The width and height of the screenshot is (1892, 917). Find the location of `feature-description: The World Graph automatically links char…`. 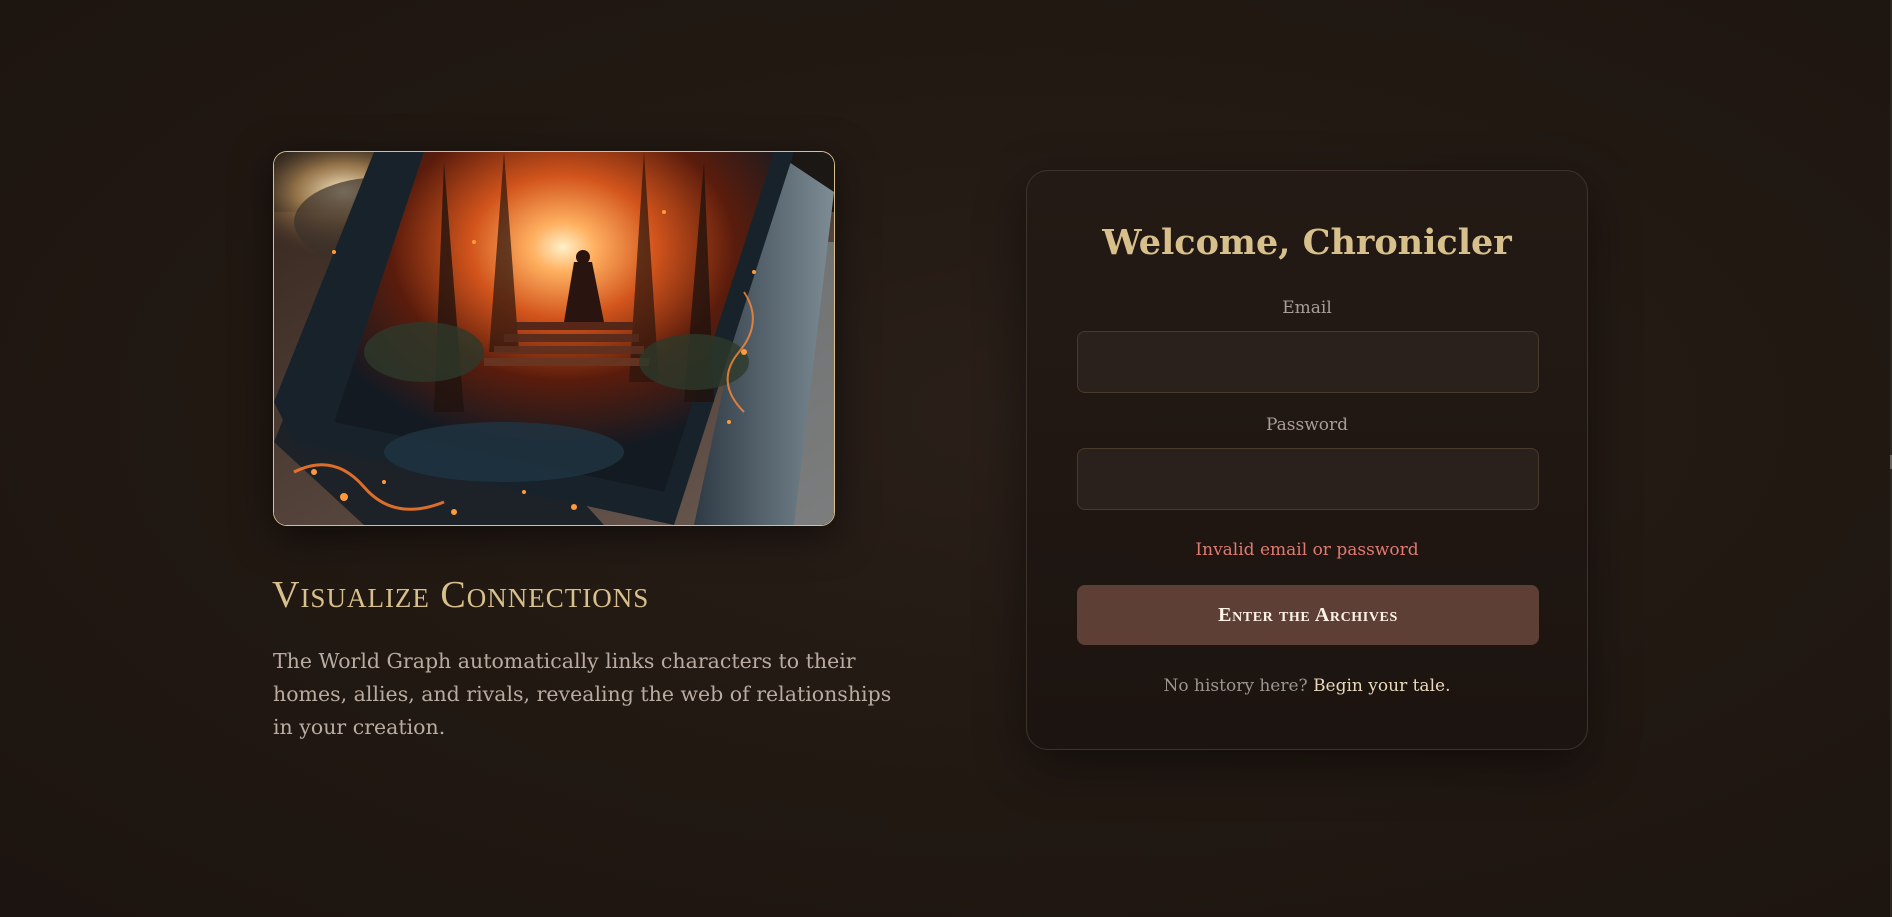

feature-description: The World Graph automatically links char… is located at coordinates (582, 694).